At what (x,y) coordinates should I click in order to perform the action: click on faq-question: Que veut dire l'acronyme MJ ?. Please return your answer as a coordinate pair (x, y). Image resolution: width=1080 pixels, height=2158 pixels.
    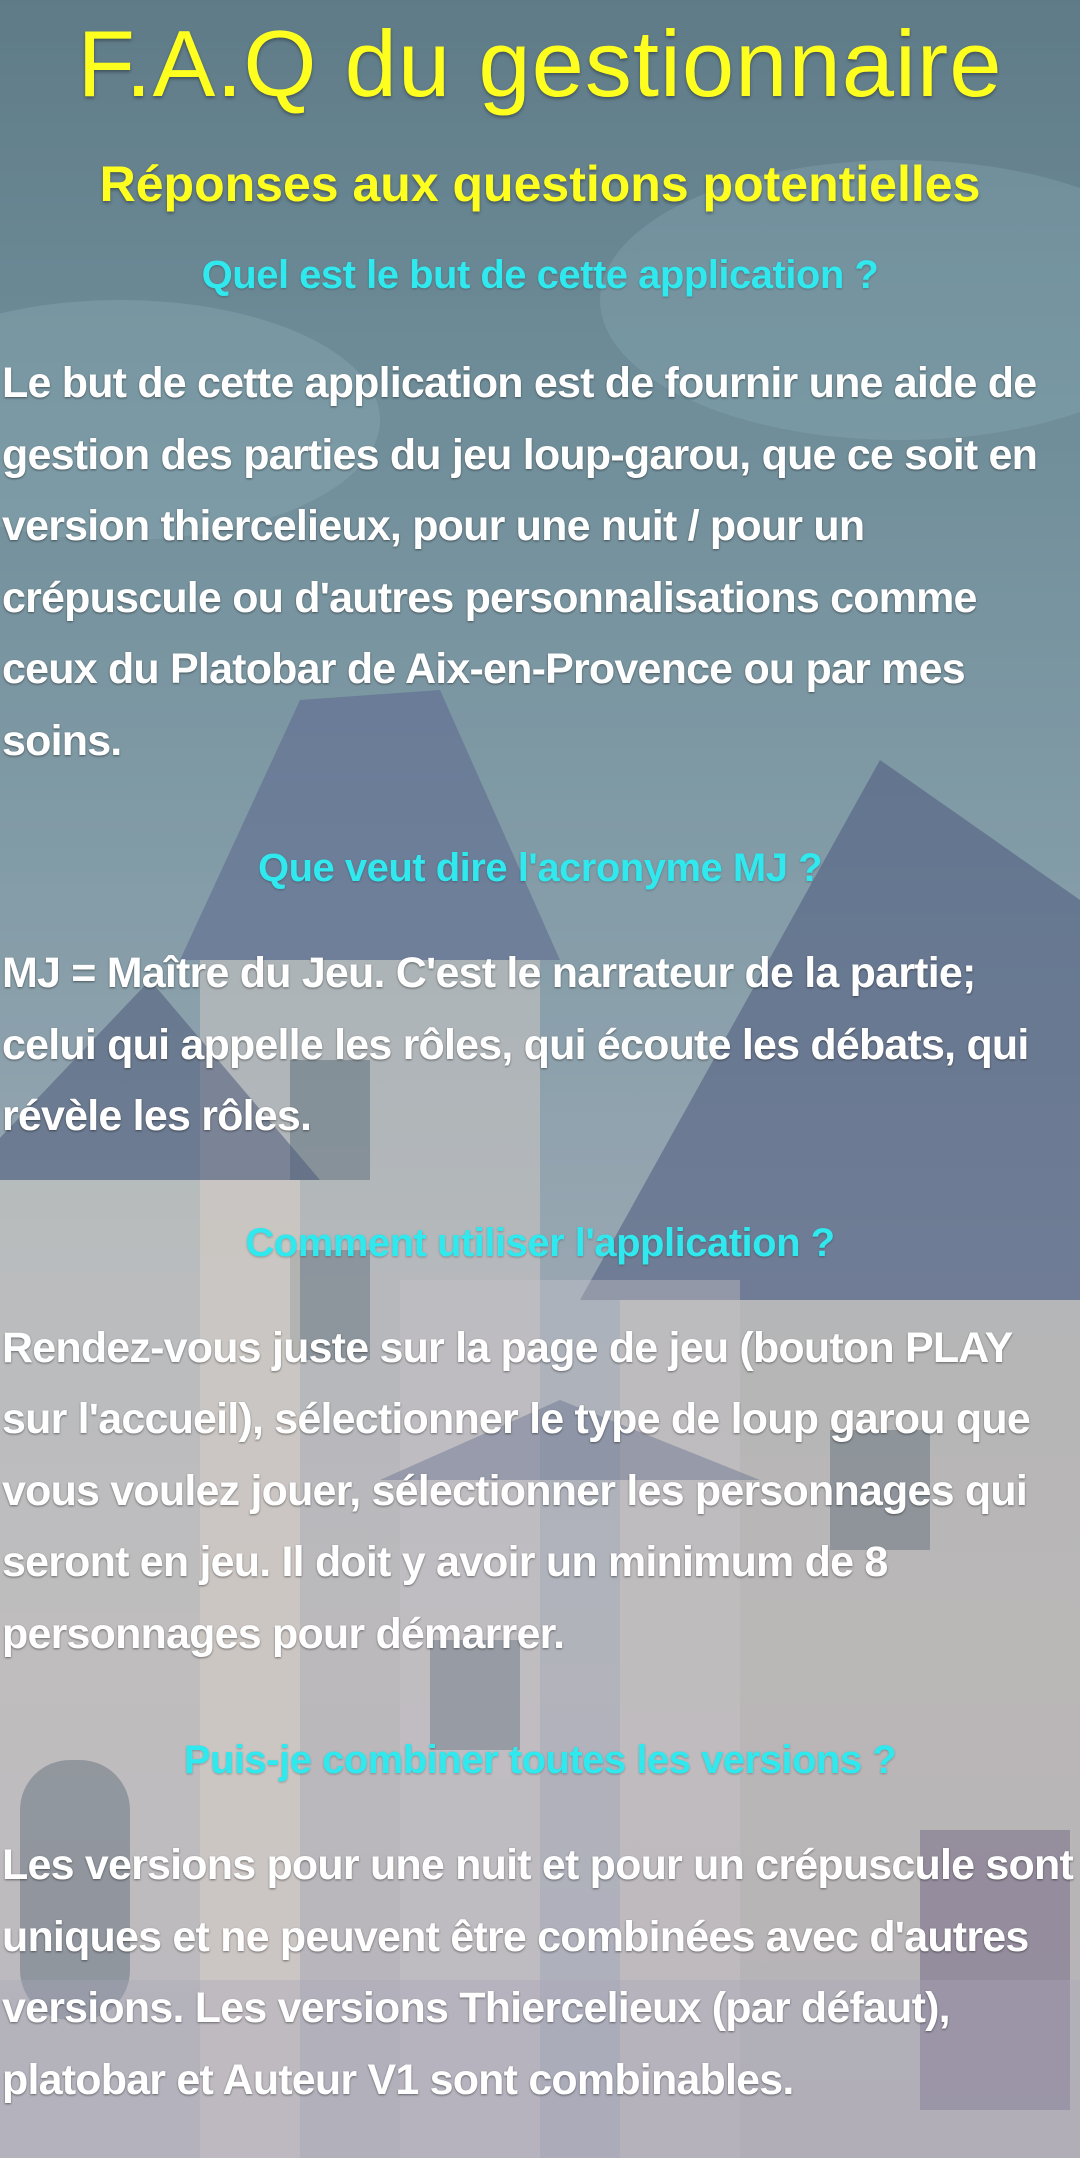
    Looking at the image, I should click on (540, 868).